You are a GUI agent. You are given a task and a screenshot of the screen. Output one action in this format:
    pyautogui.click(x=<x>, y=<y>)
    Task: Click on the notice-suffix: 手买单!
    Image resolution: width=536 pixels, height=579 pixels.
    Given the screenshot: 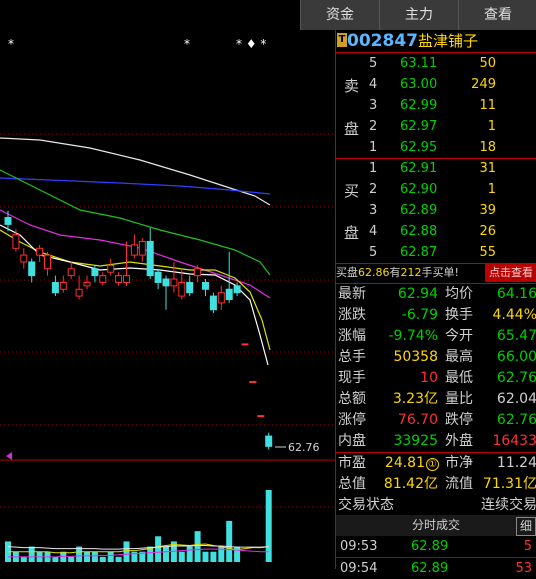 What is the action you would take?
    pyautogui.click(x=440, y=272)
    